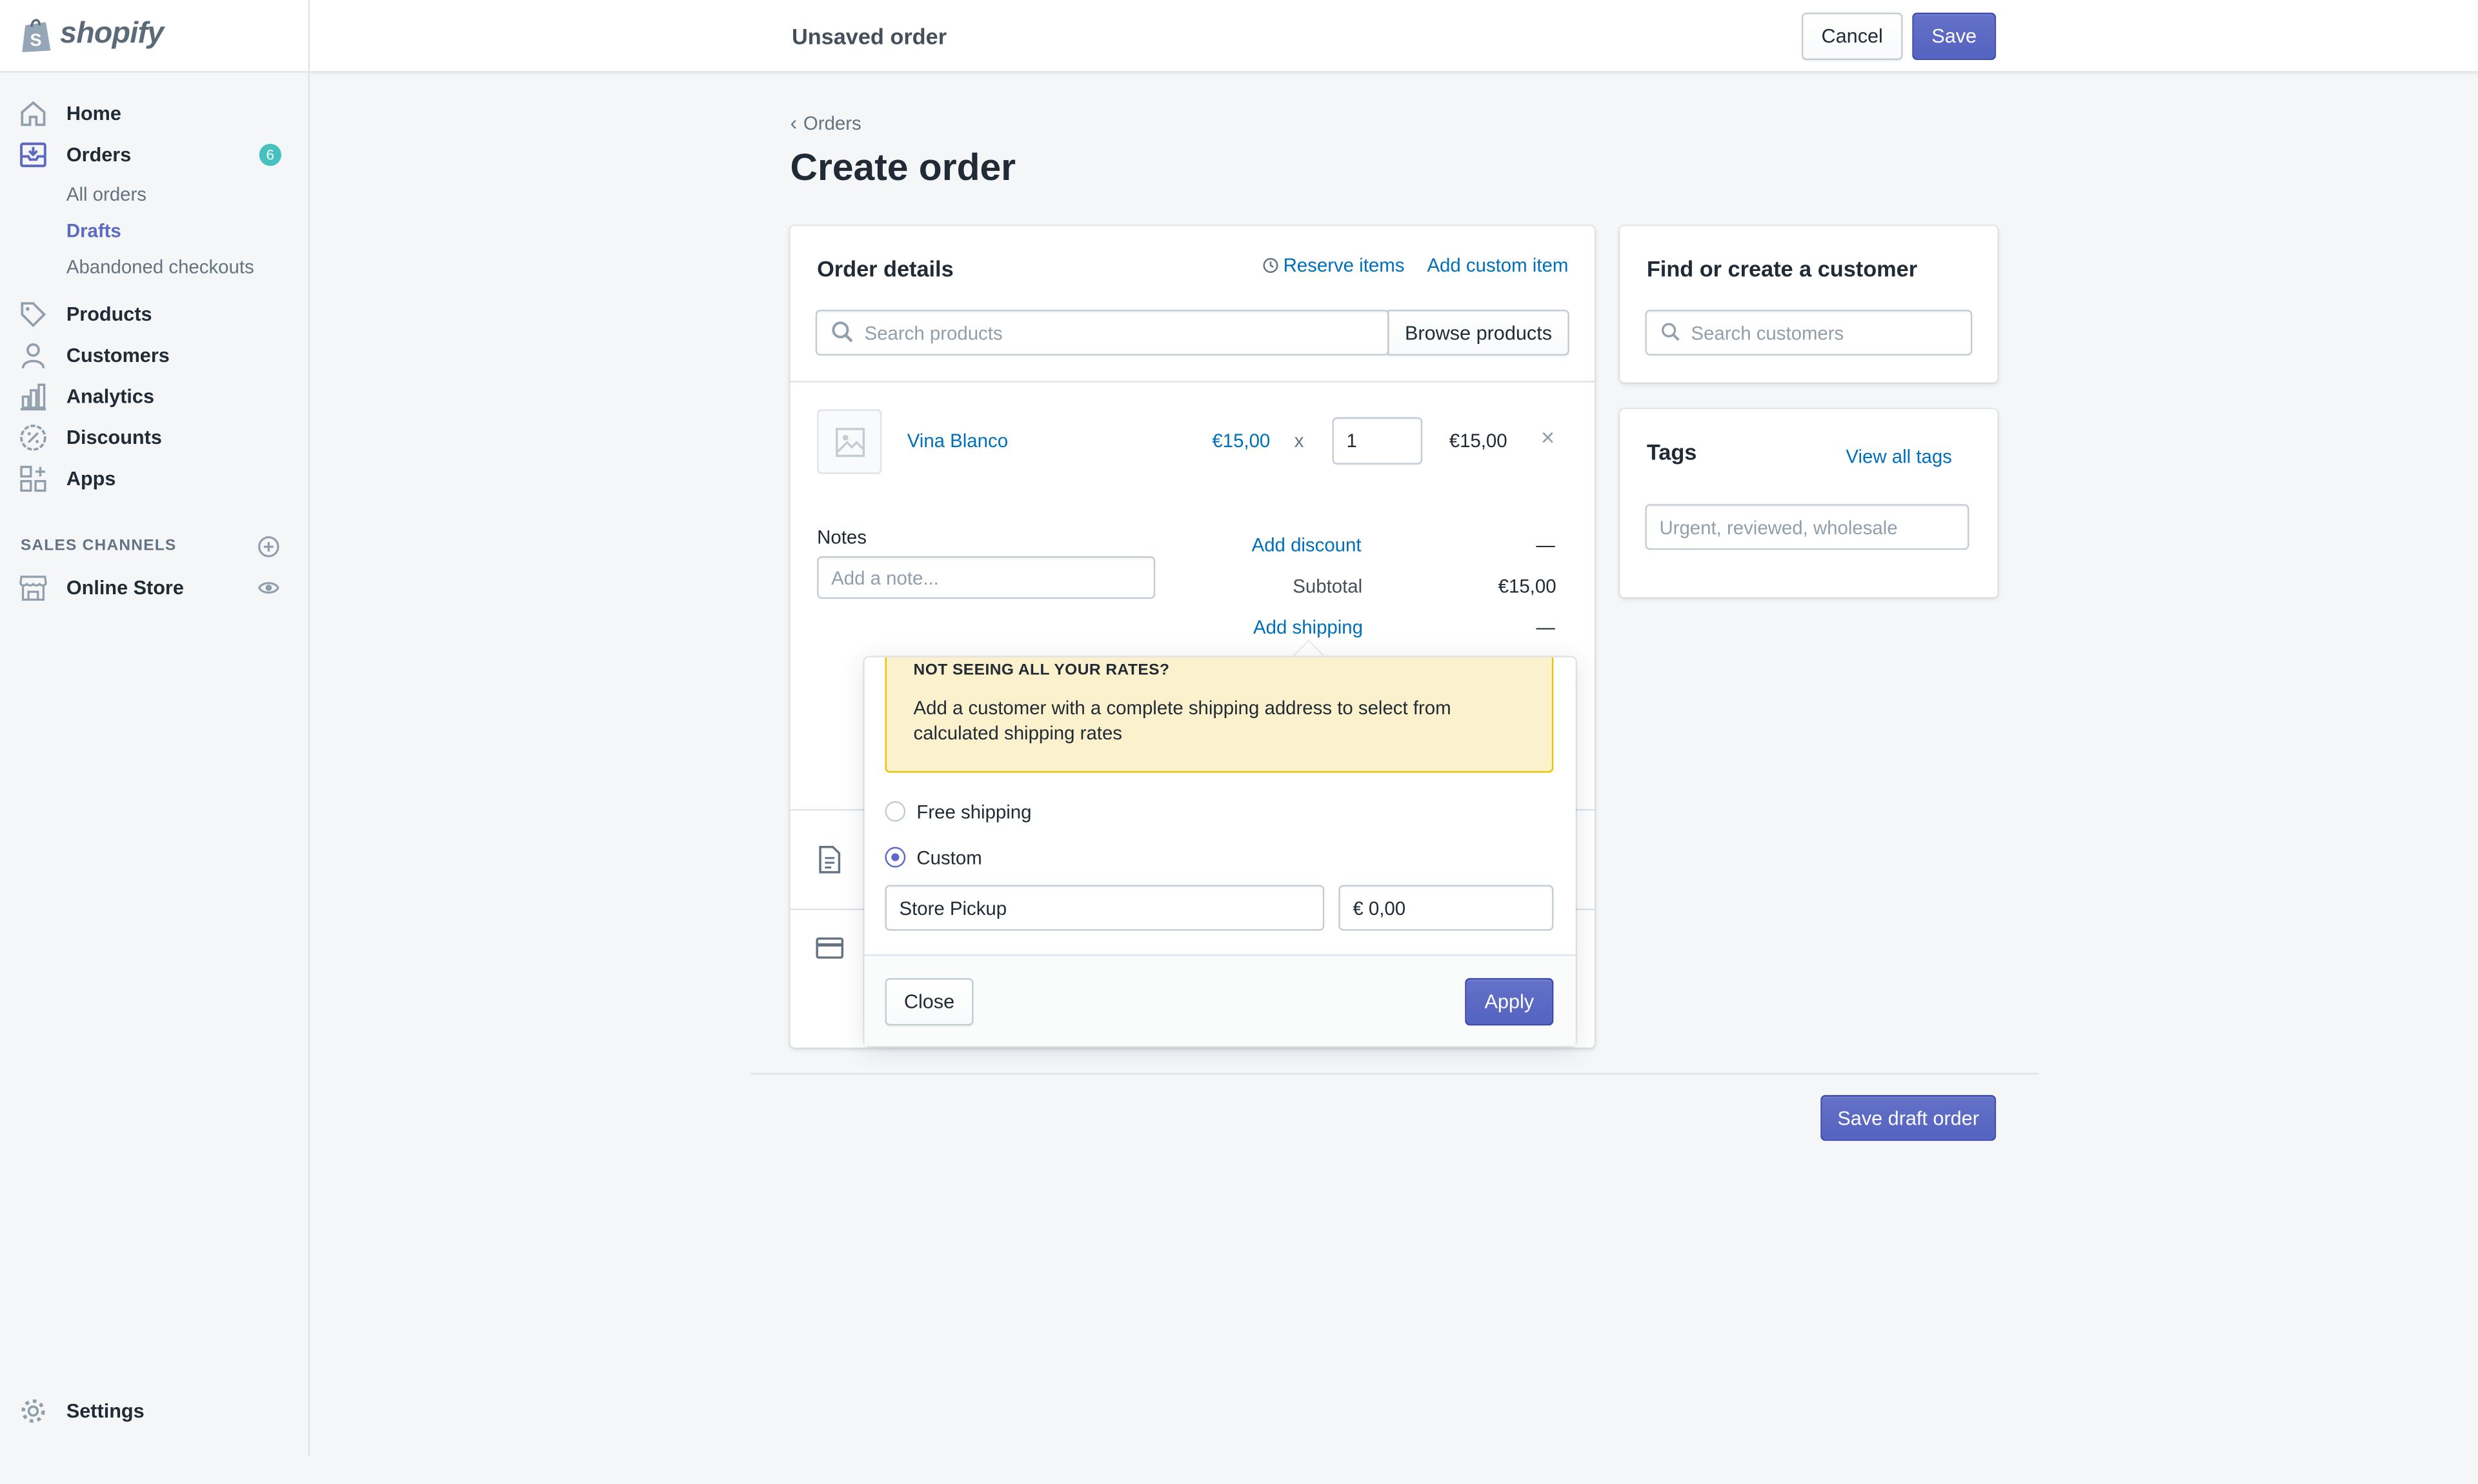 The width and height of the screenshot is (2478, 1484). Describe the element at coordinates (794, 123) in the screenshot. I see `chevron-left-icon: ‹` at that location.